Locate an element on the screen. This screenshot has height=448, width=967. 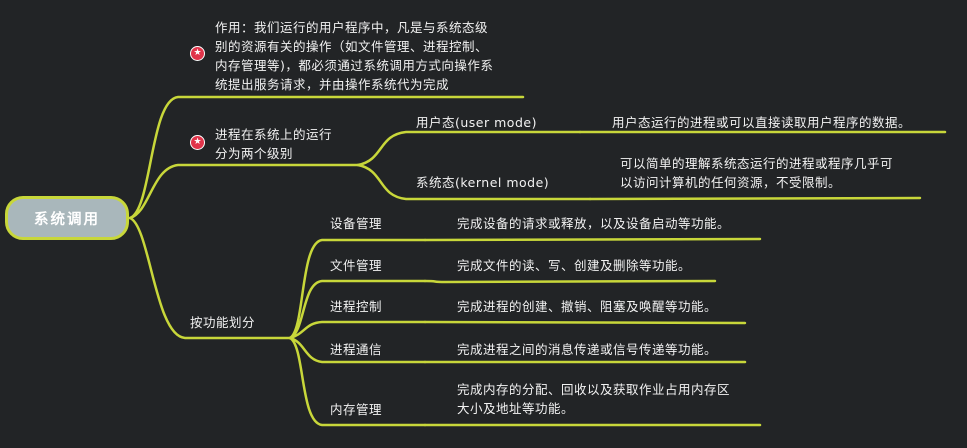
link-process-desc is located at coordinates (585, 322).